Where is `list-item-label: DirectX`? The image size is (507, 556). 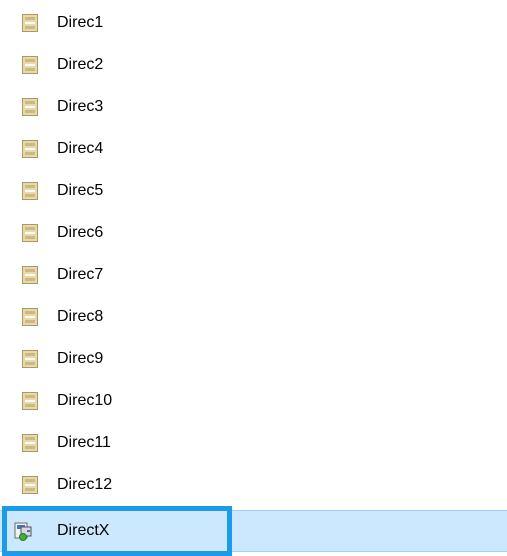
list-item-label: DirectX is located at coordinates (83, 530).